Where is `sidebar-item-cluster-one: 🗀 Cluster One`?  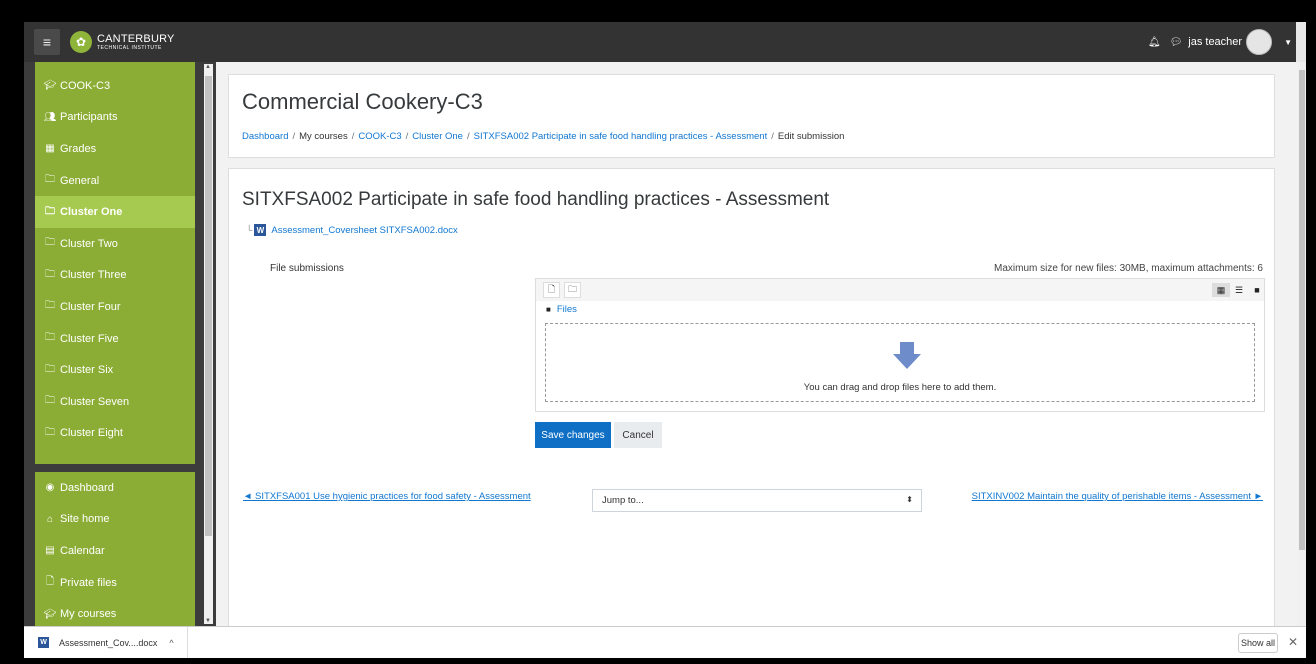
sidebar-item-cluster-one: 🗀 Cluster One is located at coordinates (115, 212).